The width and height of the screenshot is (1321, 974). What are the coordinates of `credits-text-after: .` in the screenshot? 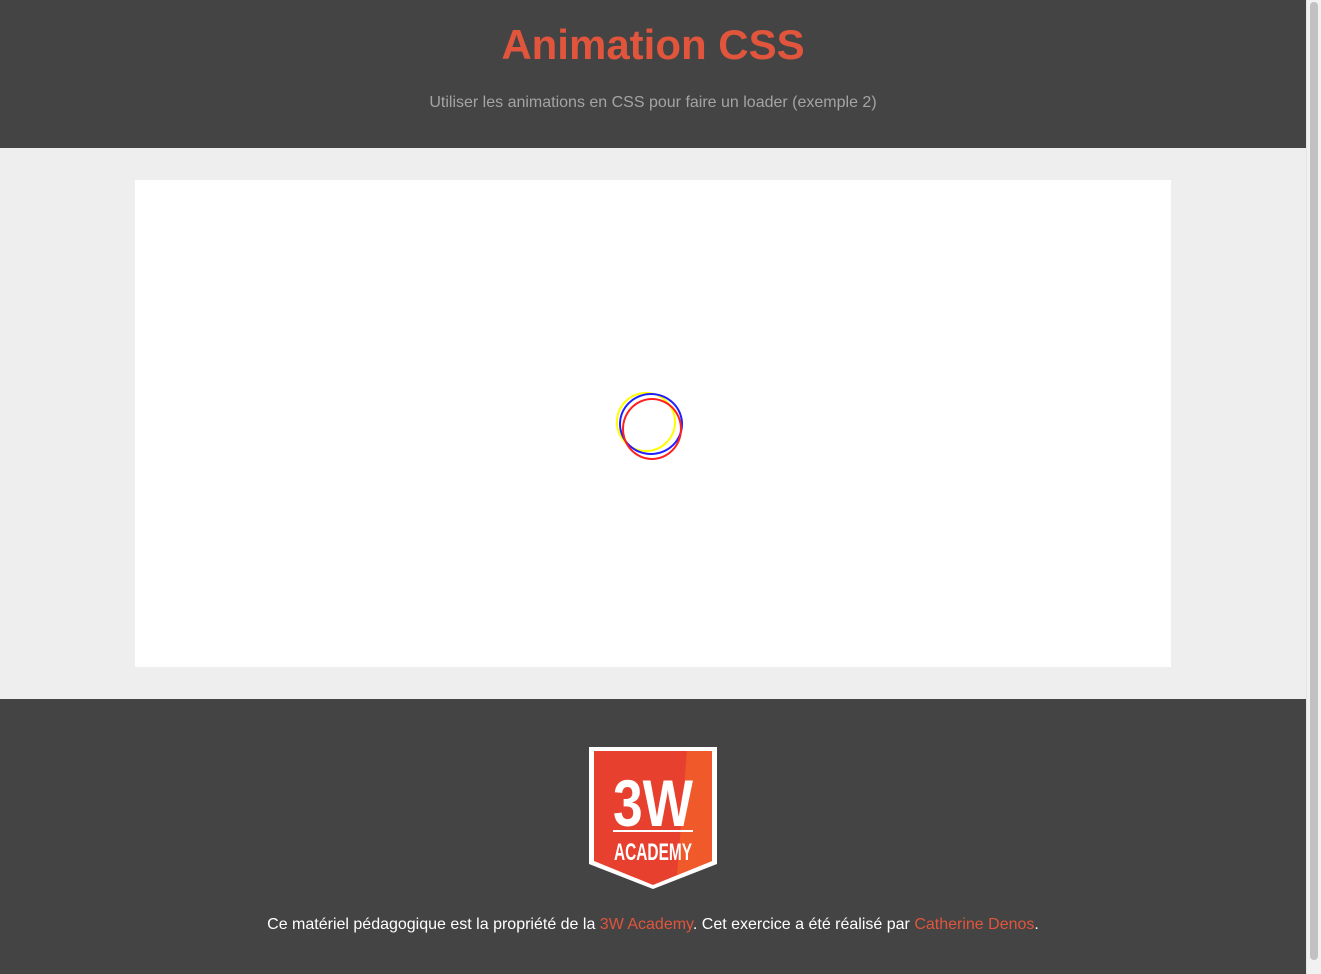 It's located at (1036, 924).